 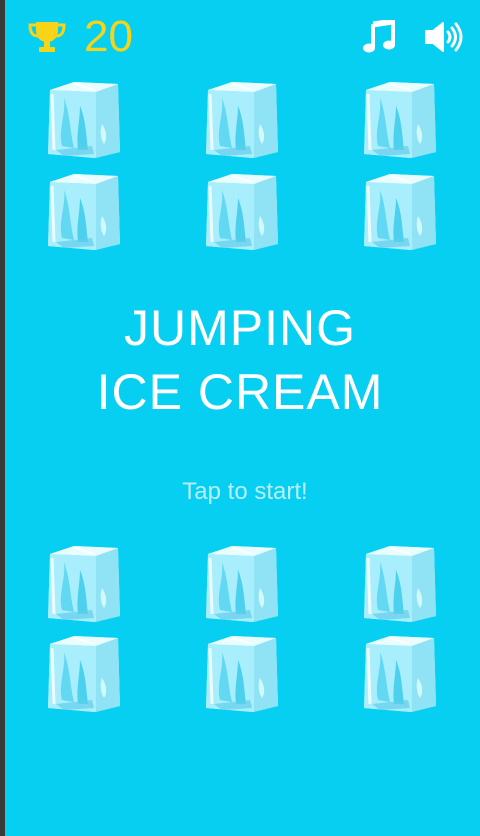 What do you see at coordinates (108, 36) in the screenshot?
I see `score-value: 20` at bounding box center [108, 36].